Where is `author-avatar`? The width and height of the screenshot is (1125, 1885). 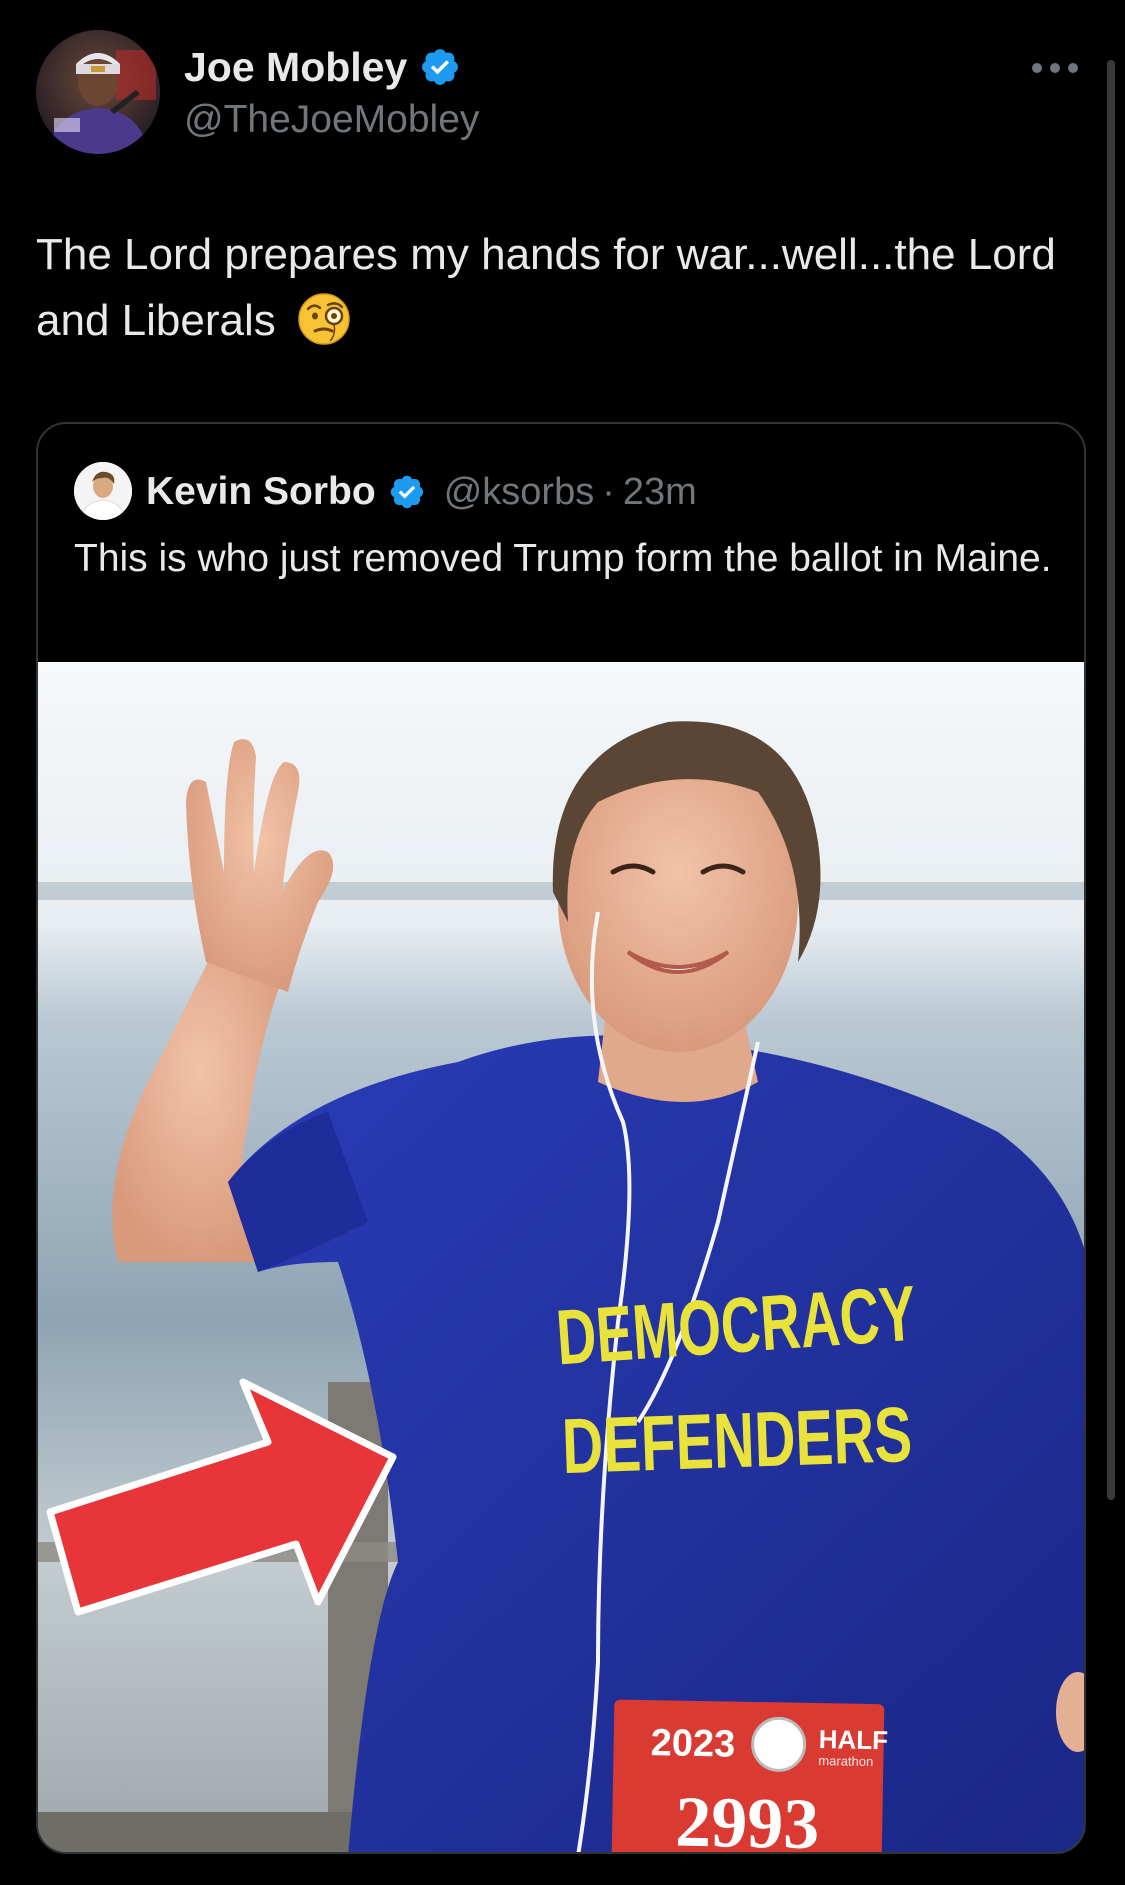
author-avatar is located at coordinates (98, 92).